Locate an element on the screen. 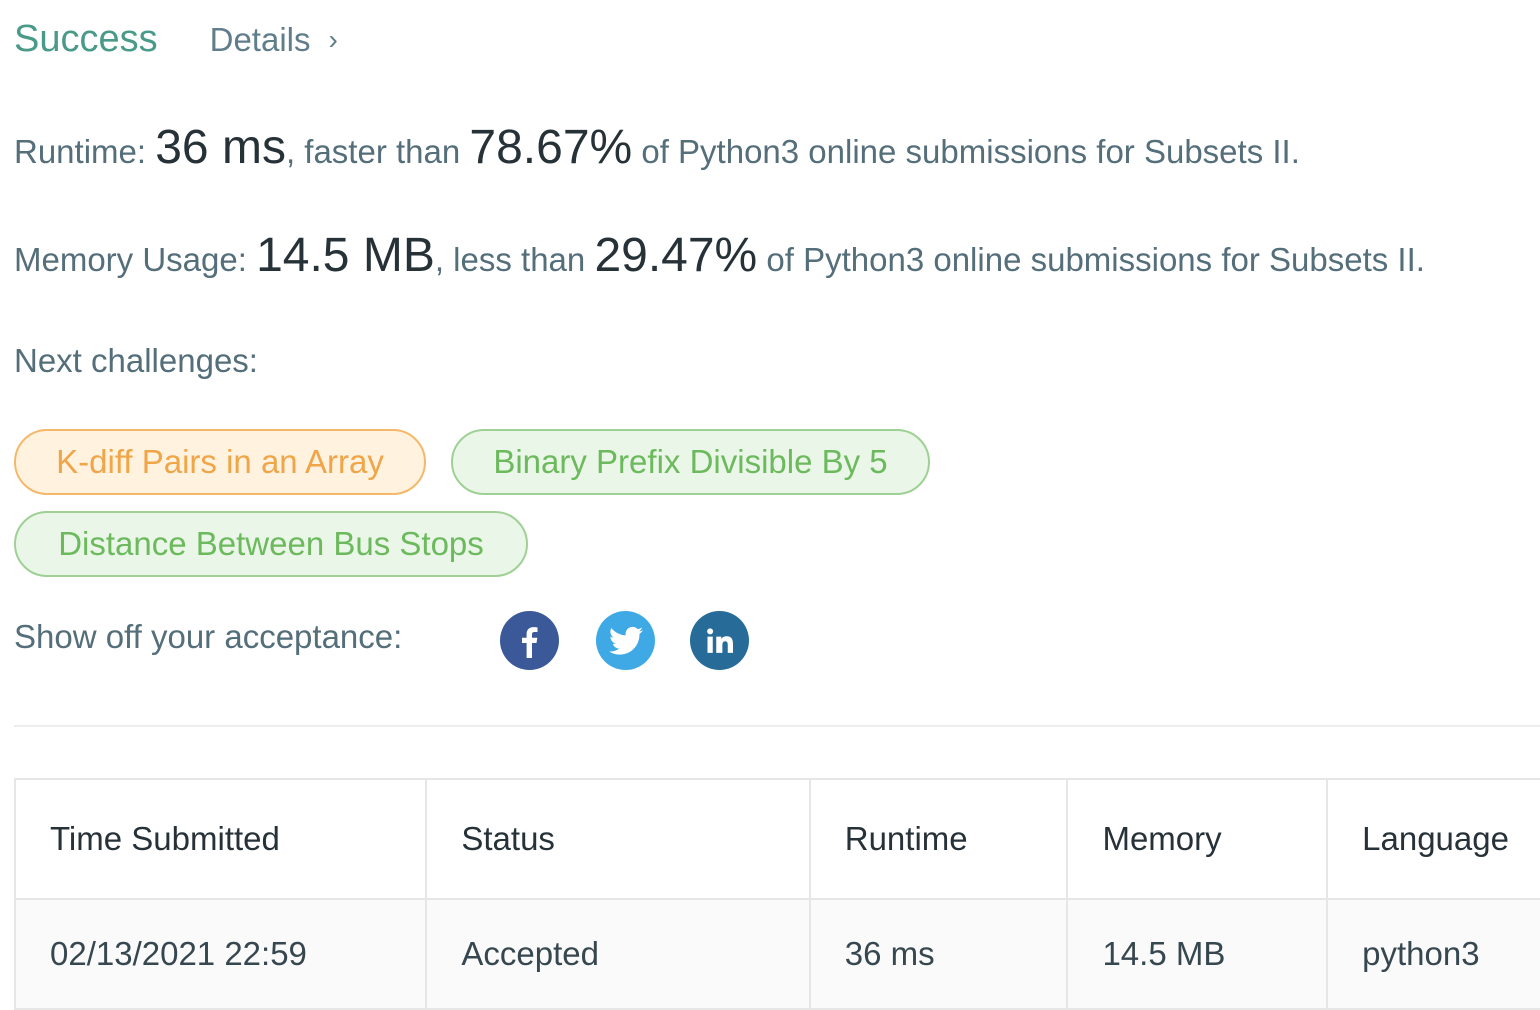  next-challenges-label: Next challenges: is located at coordinates (136, 360).